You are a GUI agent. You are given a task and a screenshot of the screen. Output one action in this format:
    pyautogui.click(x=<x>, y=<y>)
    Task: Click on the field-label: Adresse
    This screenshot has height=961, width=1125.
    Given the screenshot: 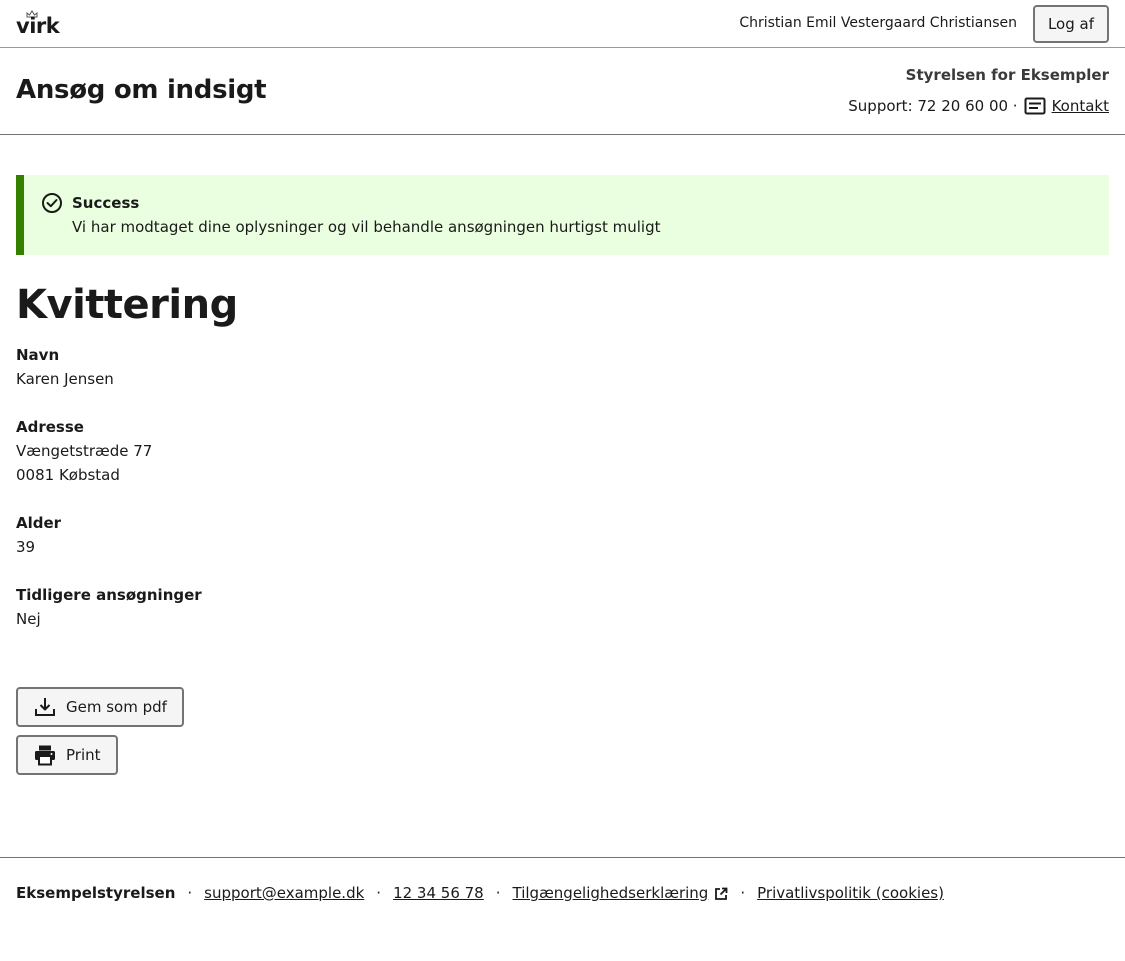 What is the action you would take?
    pyautogui.click(x=50, y=427)
    